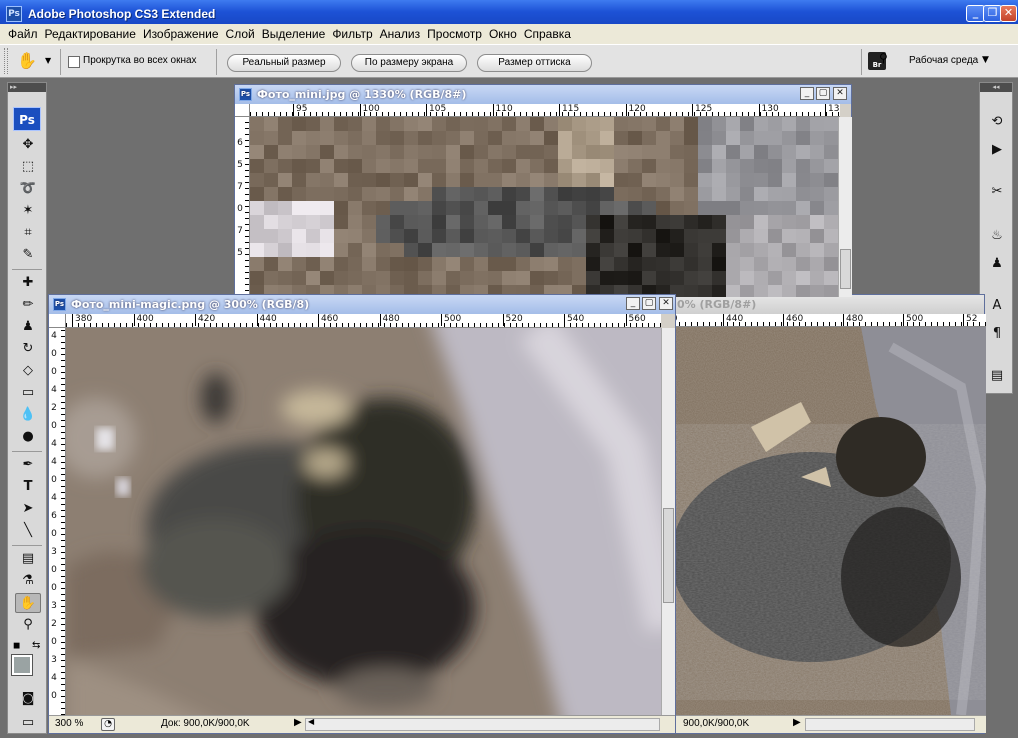 Image resolution: width=1018 pixels, height=738 pixels. Describe the element at coordinates (997, 122) in the screenshot. I see `history-panel-icon: ⟲` at that location.